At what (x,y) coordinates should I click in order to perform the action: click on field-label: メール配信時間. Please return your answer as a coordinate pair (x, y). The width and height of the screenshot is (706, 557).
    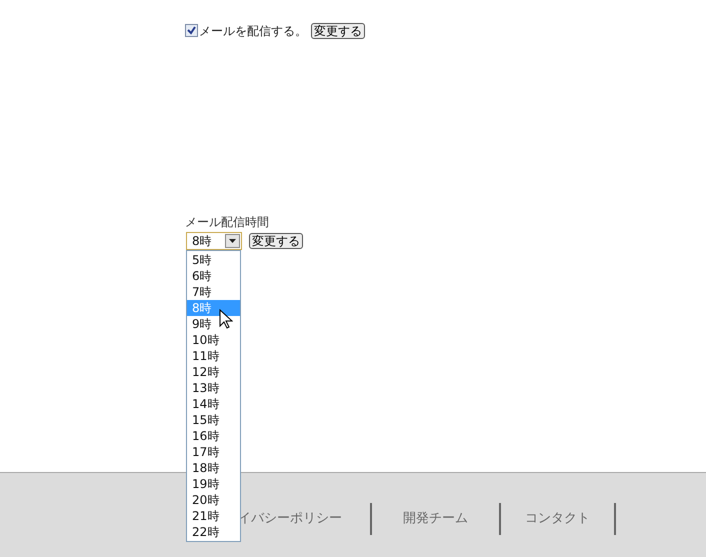
    Looking at the image, I should click on (227, 222).